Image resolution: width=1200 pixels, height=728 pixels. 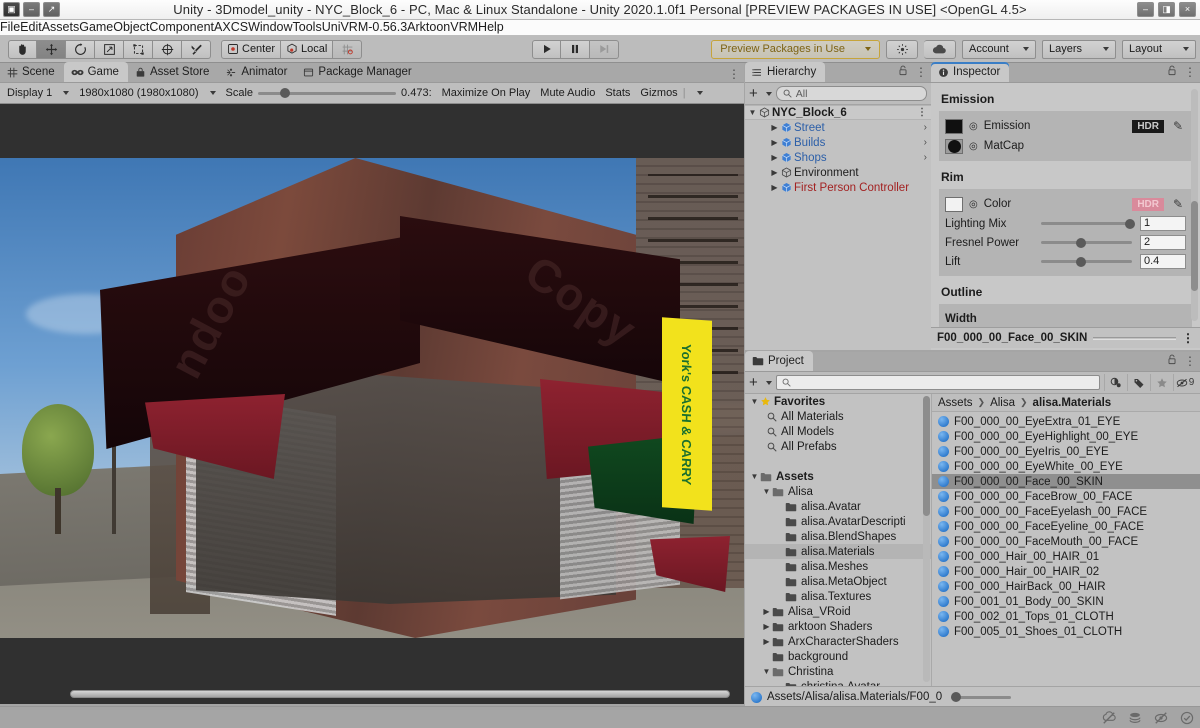 I want to click on tab-hierarchy: Hierarchy, so click(x=785, y=72).